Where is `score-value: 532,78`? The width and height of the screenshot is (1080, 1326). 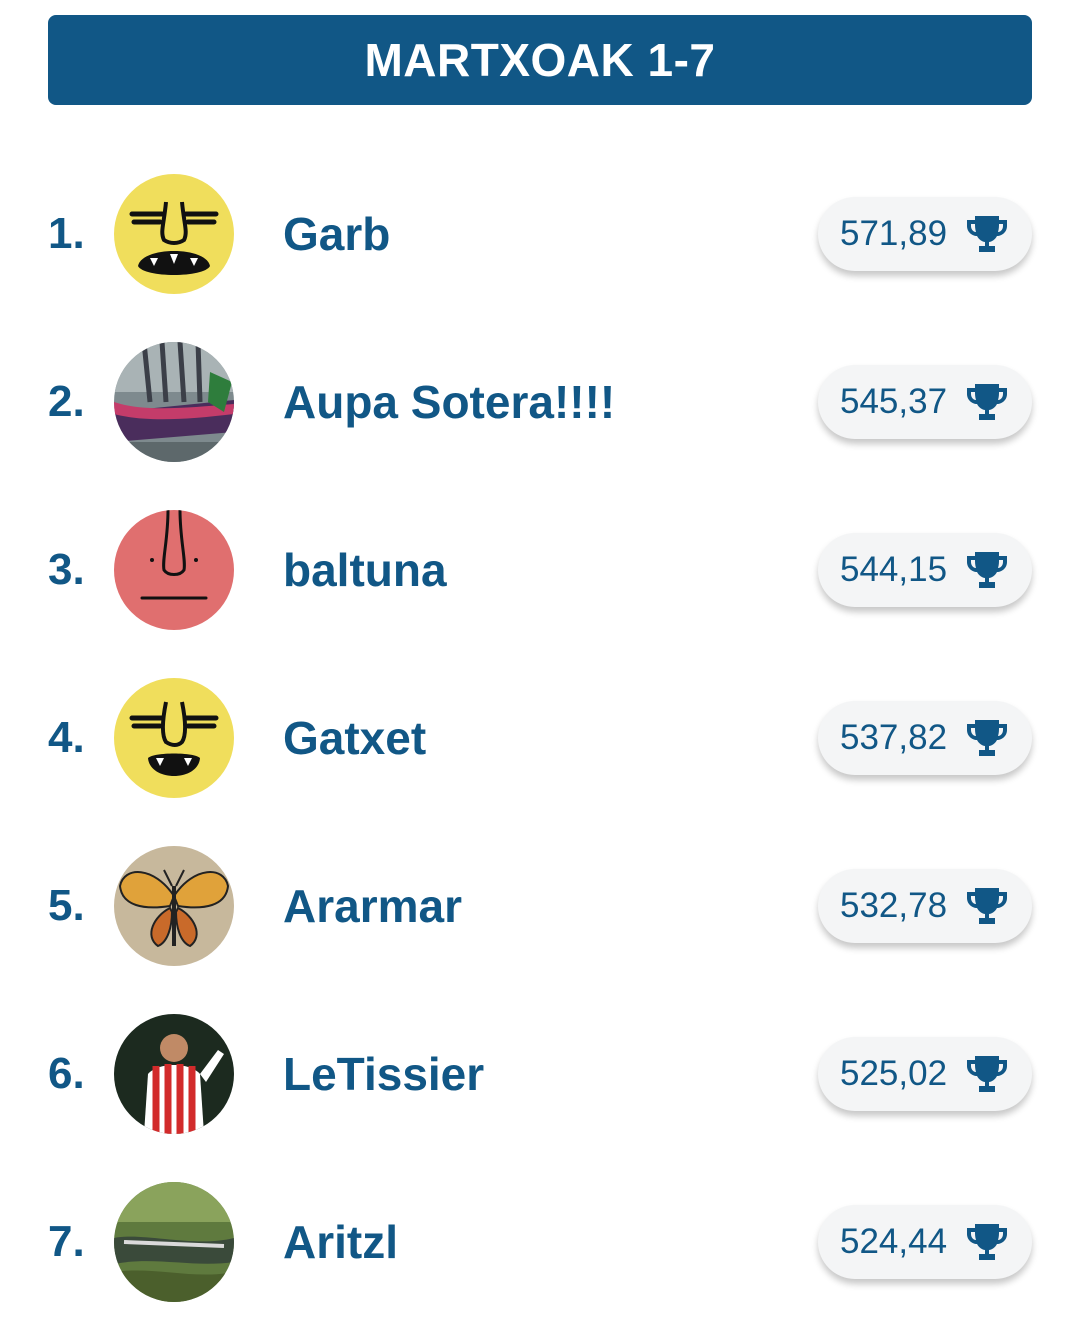 score-value: 532,78 is located at coordinates (894, 905).